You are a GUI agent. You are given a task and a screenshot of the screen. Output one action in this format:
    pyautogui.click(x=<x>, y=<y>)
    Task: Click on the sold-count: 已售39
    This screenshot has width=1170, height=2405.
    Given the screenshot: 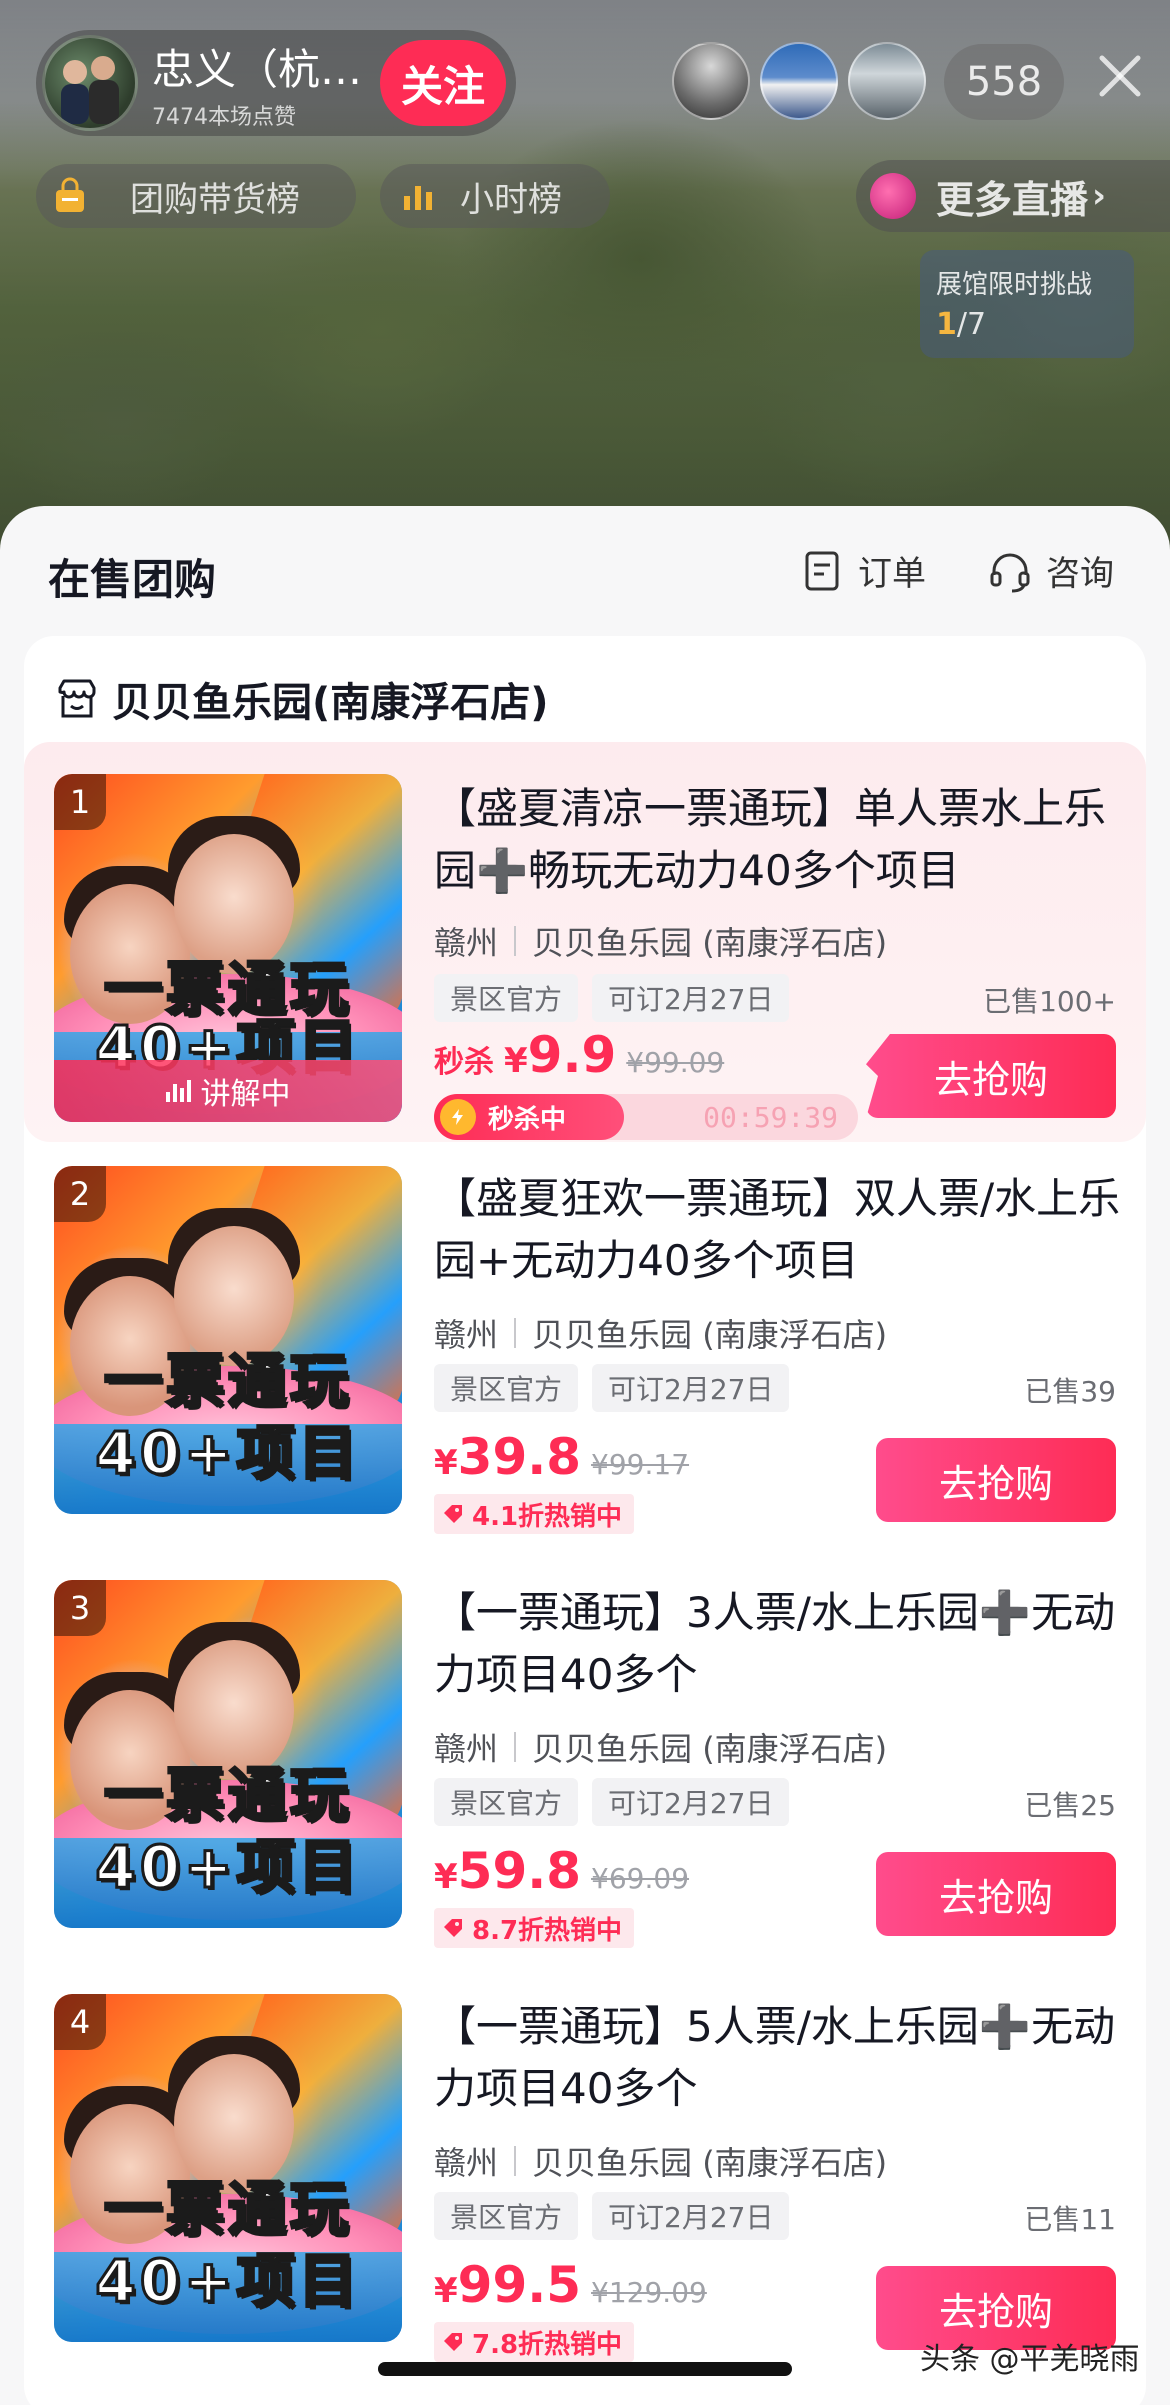 What is the action you would take?
    pyautogui.click(x=1070, y=1391)
    